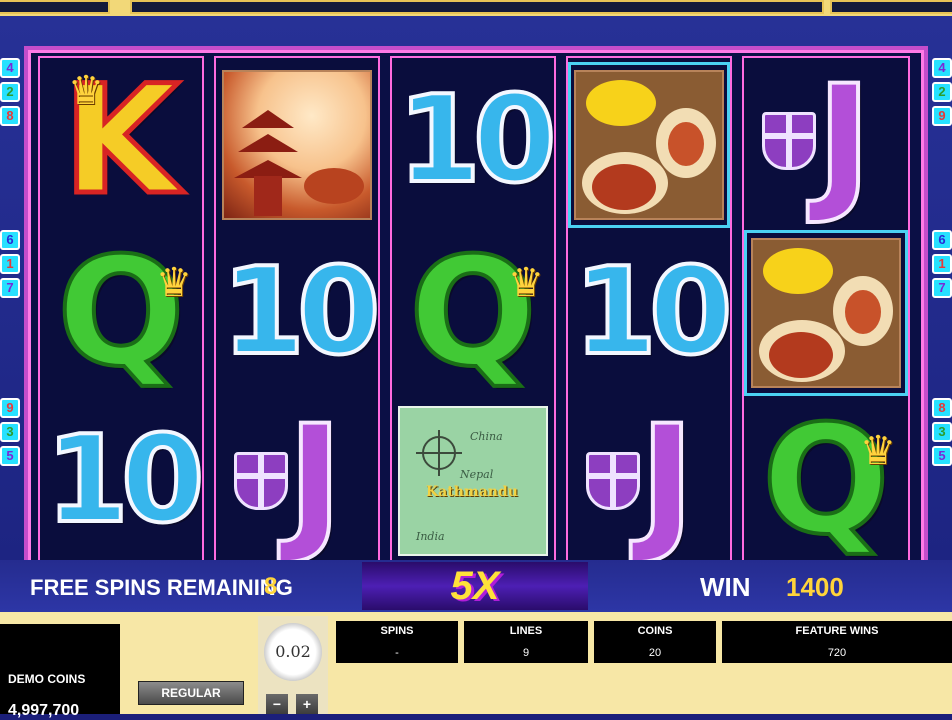 This screenshot has width=952, height=720. I want to click on demo-coins-box: DEMO COINS 4,997,700, so click(60, 671).